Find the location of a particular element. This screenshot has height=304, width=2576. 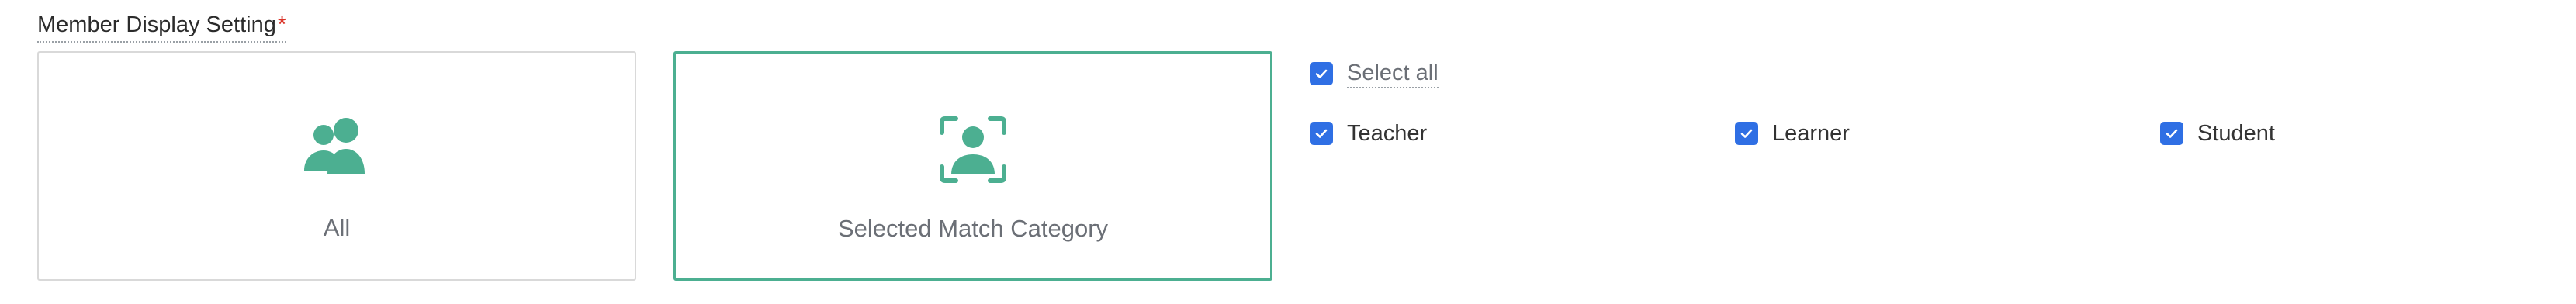

category-checkbox-teacher: Teacher is located at coordinates (1368, 133).